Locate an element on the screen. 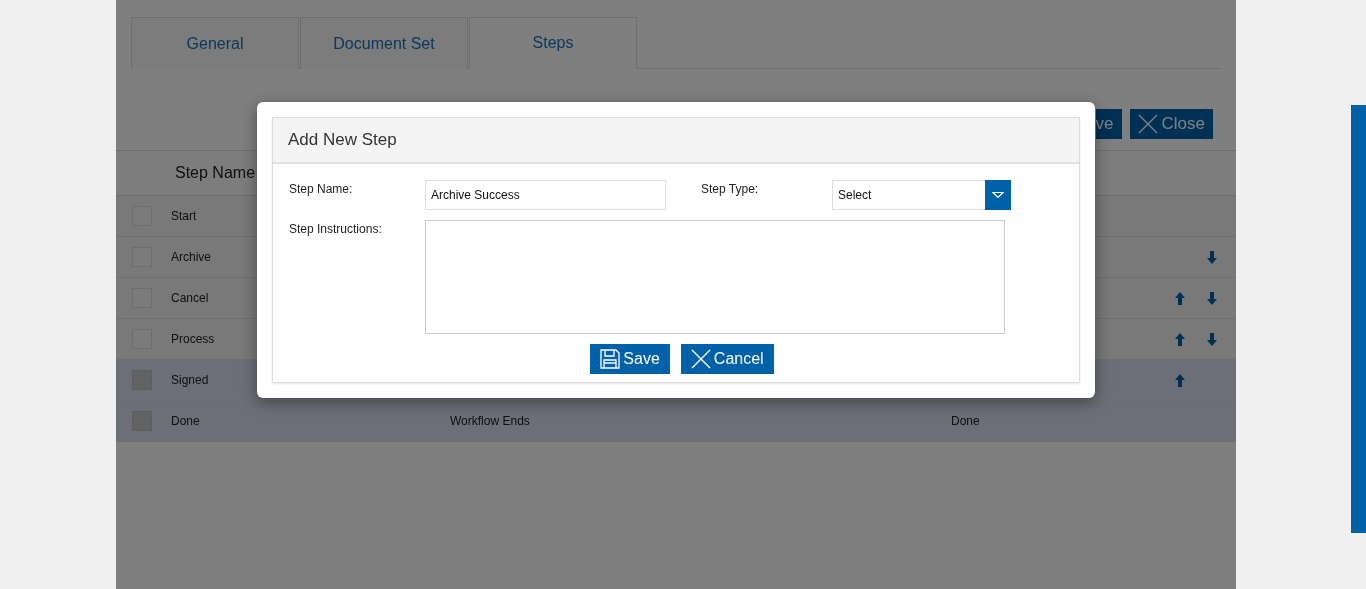  step-instructions-field is located at coordinates (715, 277).